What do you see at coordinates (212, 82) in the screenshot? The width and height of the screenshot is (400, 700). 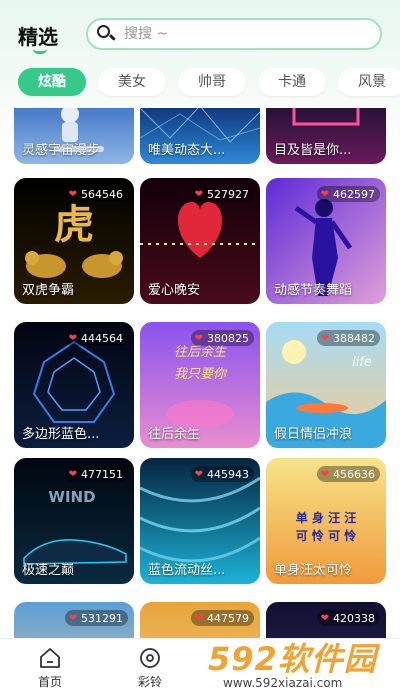 I see `tab-handsome: 帅哥` at bounding box center [212, 82].